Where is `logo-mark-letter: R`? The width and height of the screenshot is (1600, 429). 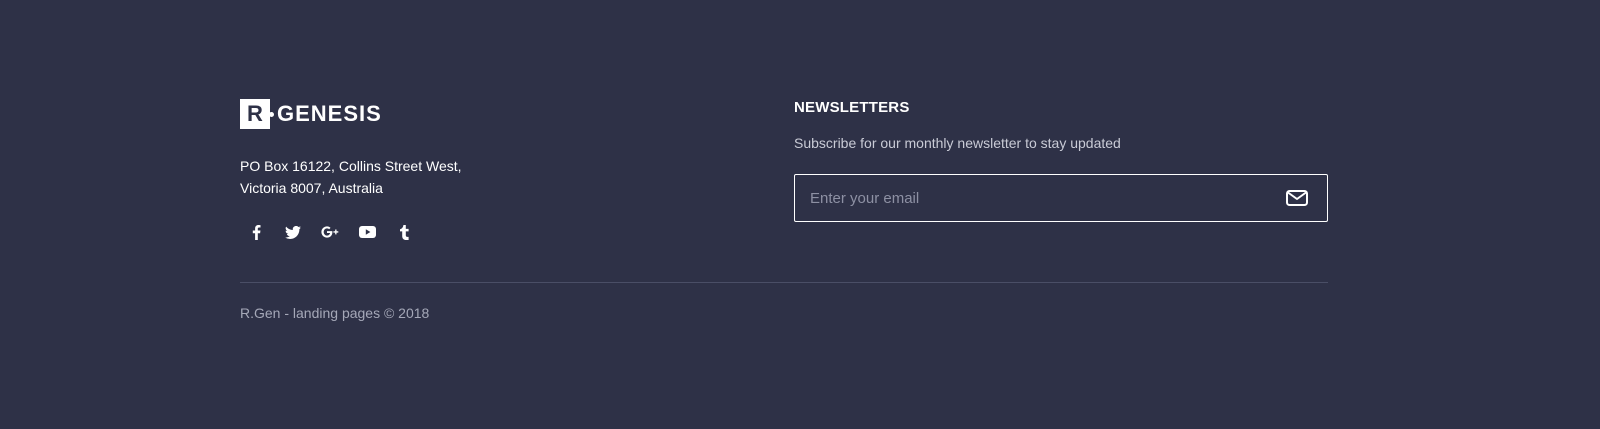
logo-mark-letter: R is located at coordinates (255, 113).